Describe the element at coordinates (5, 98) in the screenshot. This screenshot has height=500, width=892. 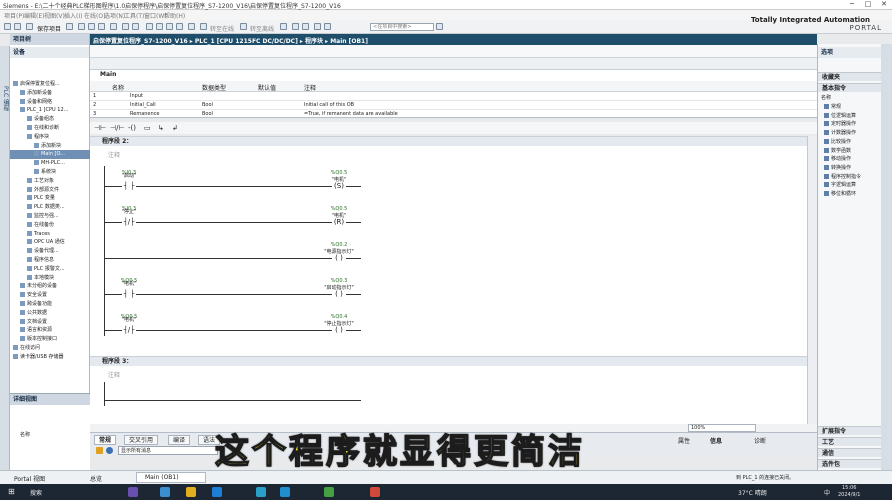
I see `plc-programming-tab: PLC 编程` at that location.